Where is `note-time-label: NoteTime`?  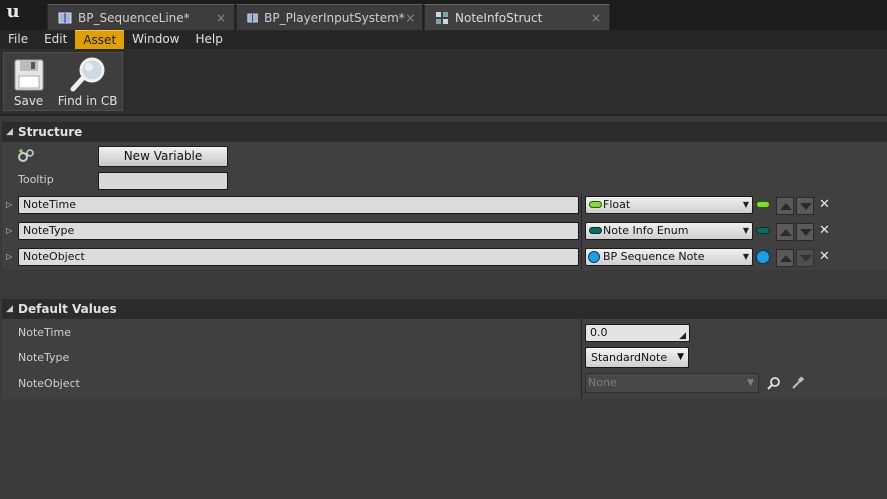 note-time-label: NoteTime is located at coordinates (44, 332).